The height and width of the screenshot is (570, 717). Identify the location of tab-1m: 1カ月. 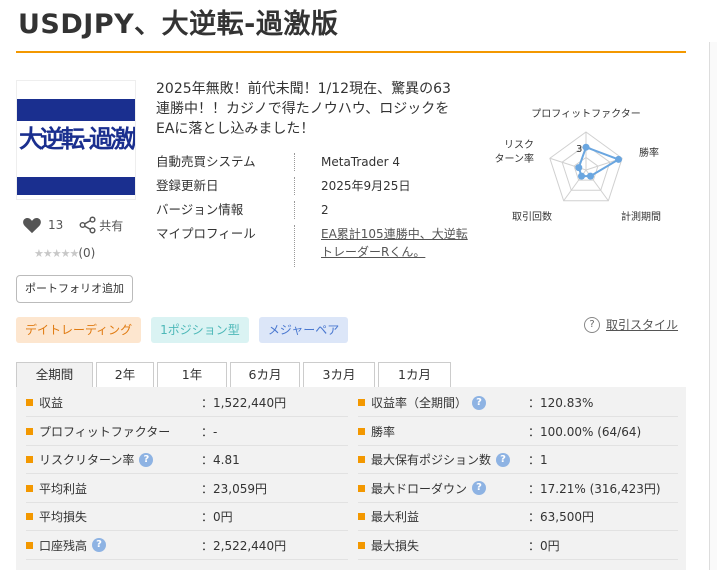
(414, 374).